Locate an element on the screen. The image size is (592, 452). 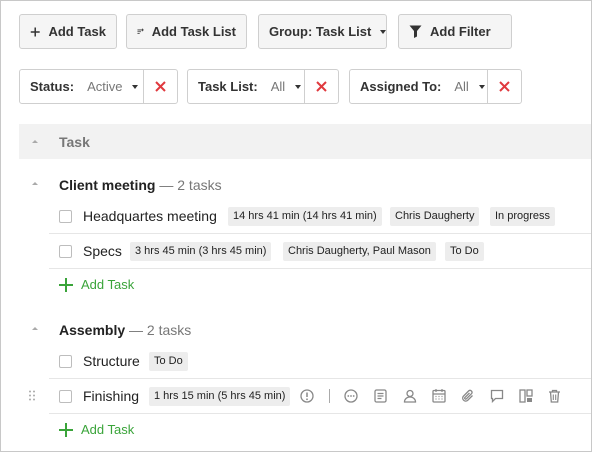
group-header: Client meeting — 2 tasks is located at coordinates (140, 185).